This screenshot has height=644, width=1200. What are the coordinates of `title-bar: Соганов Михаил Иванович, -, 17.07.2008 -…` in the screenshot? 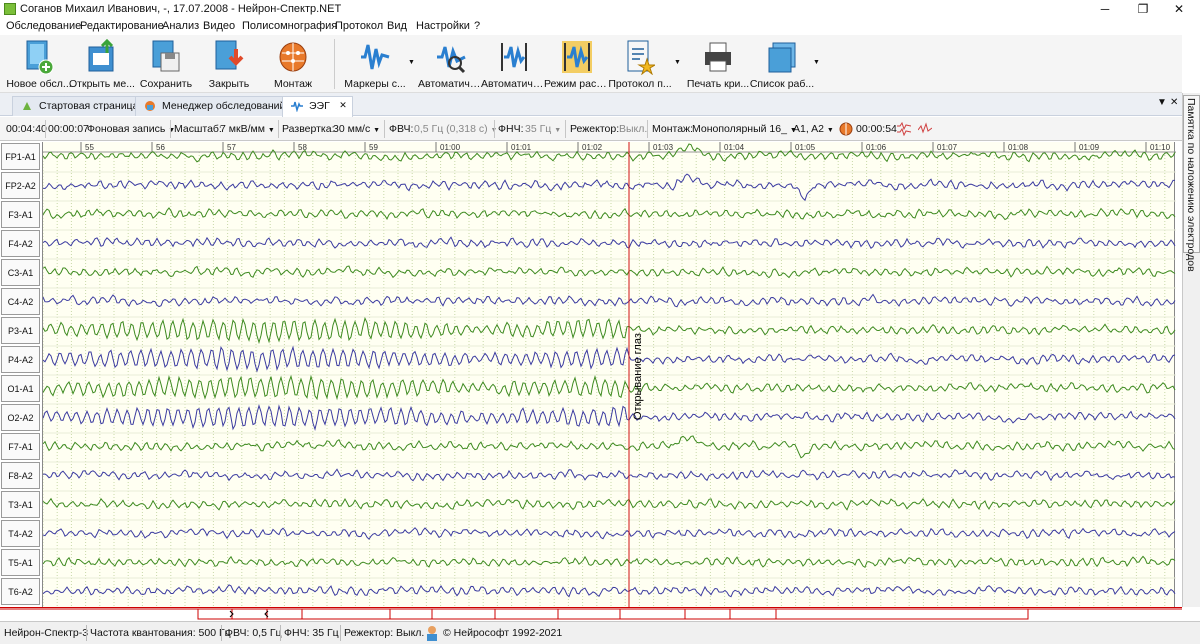 It's located at (600, 9).